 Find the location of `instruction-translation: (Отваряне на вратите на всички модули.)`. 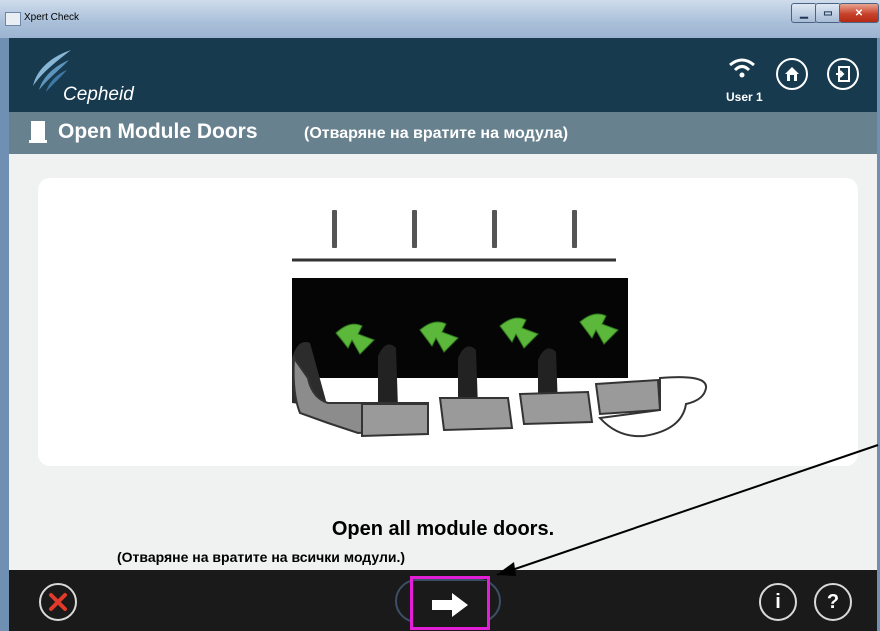

instruction-translation: (Отваряне на вратите на всички модули.) is located at coordinates (261, 557).